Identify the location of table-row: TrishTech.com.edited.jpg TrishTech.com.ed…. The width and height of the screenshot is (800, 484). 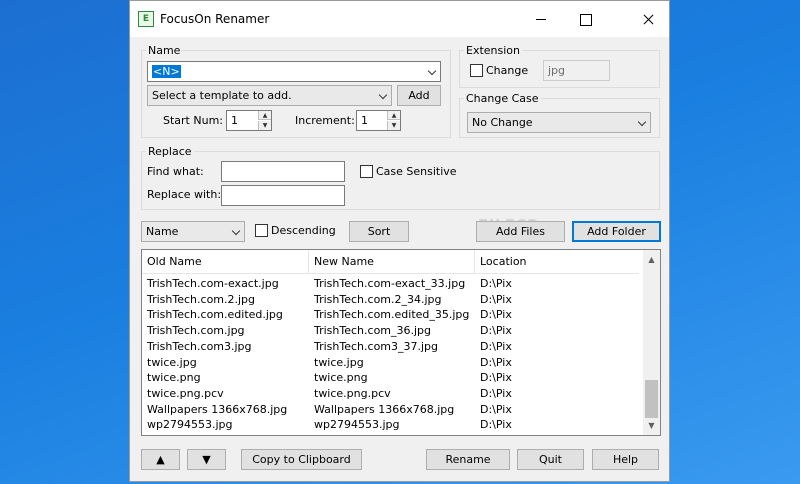
(390, 315).